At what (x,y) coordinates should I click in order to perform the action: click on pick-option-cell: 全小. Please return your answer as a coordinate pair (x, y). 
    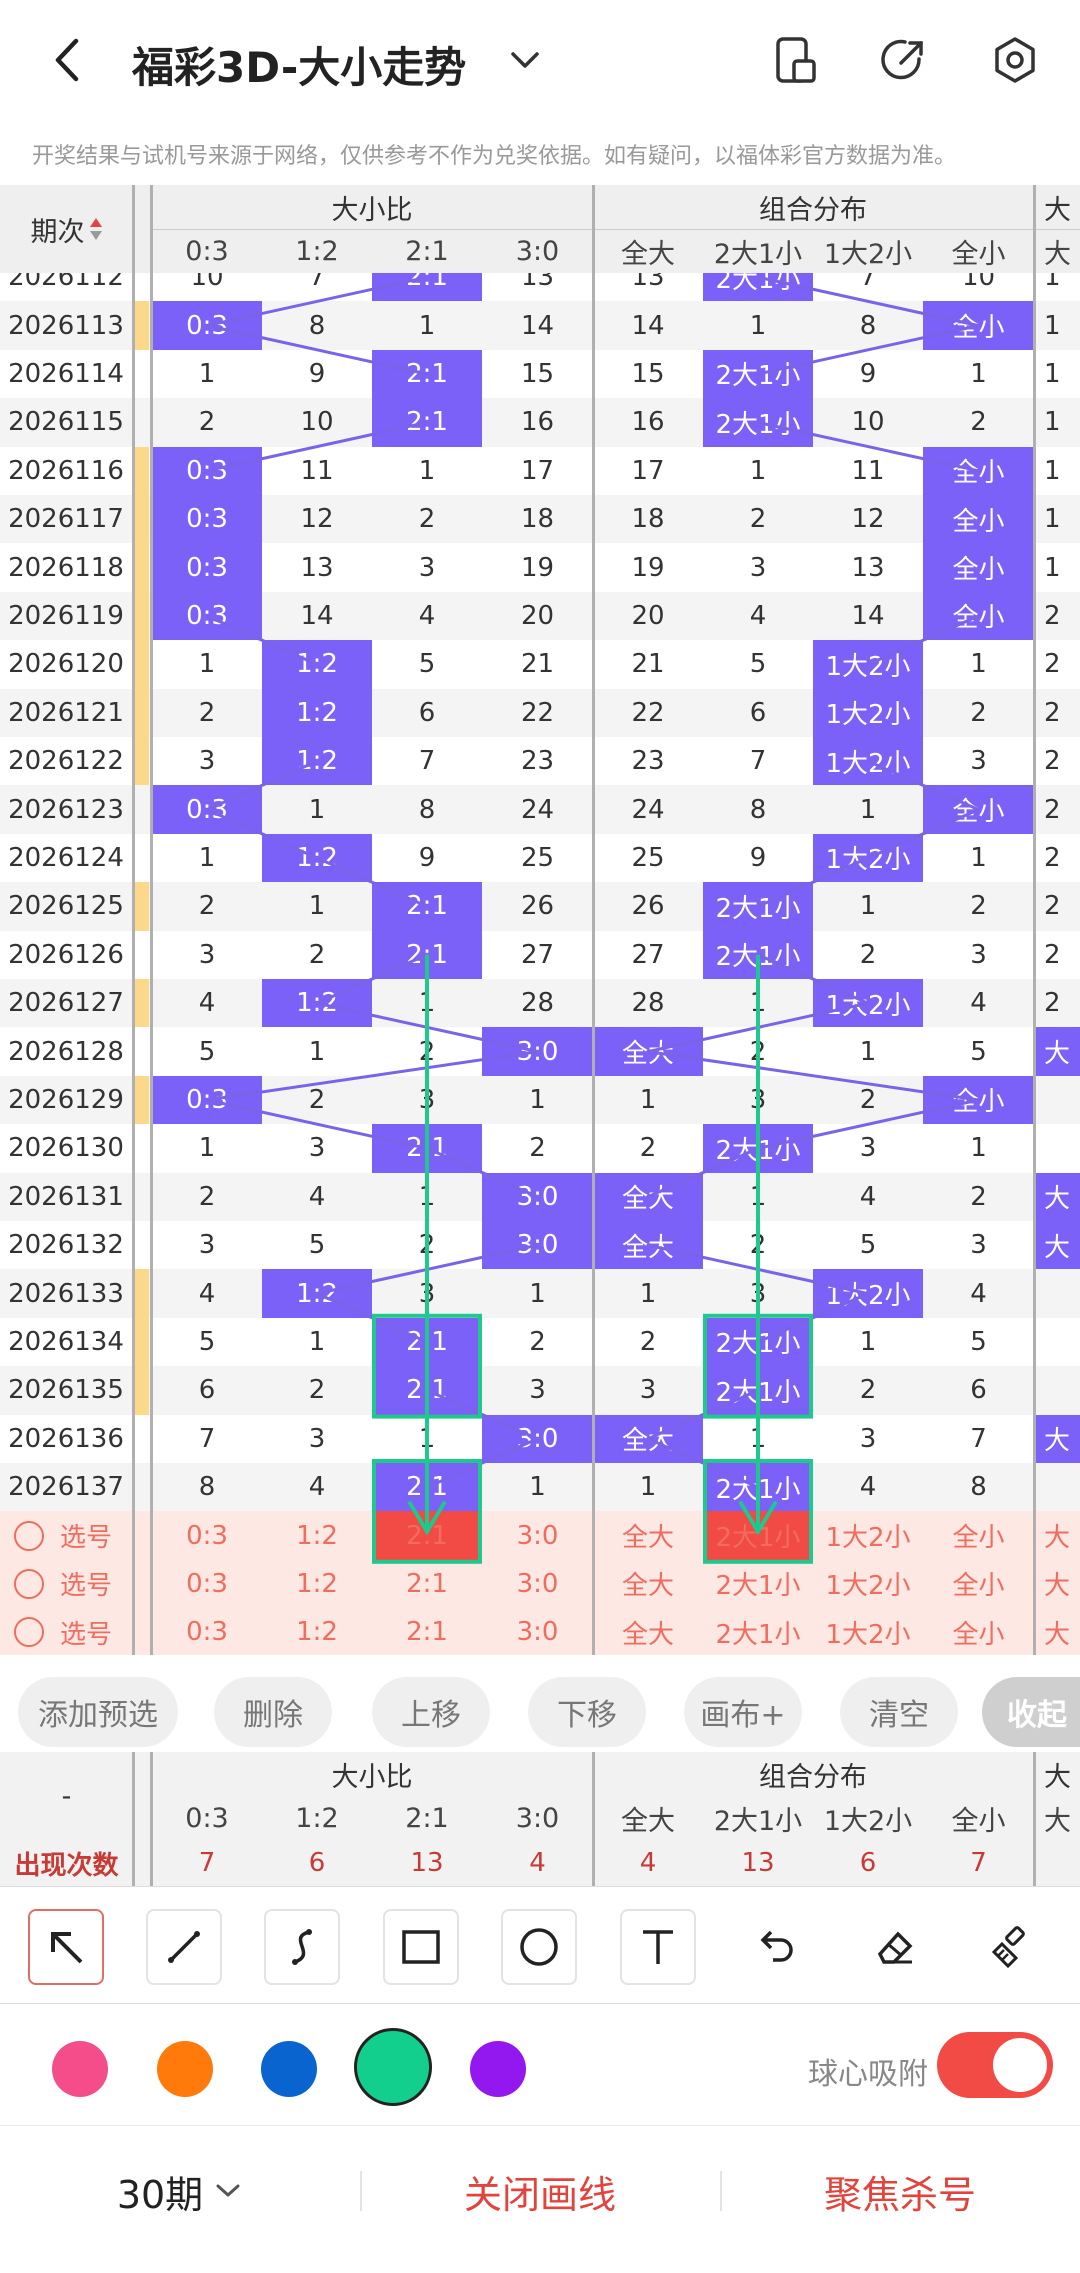
    Looking at the image, I should click on (978, 1631).